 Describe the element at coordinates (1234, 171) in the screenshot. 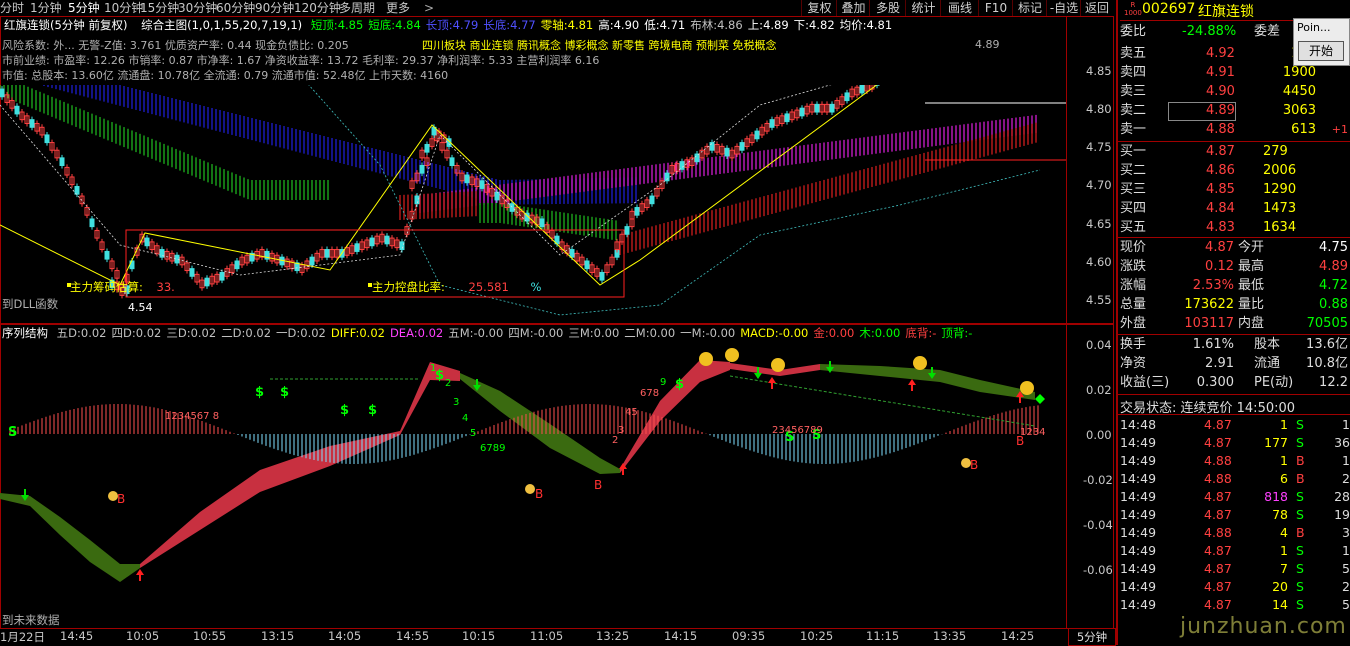

I see `buy-row: 买二4.862006` at that location.